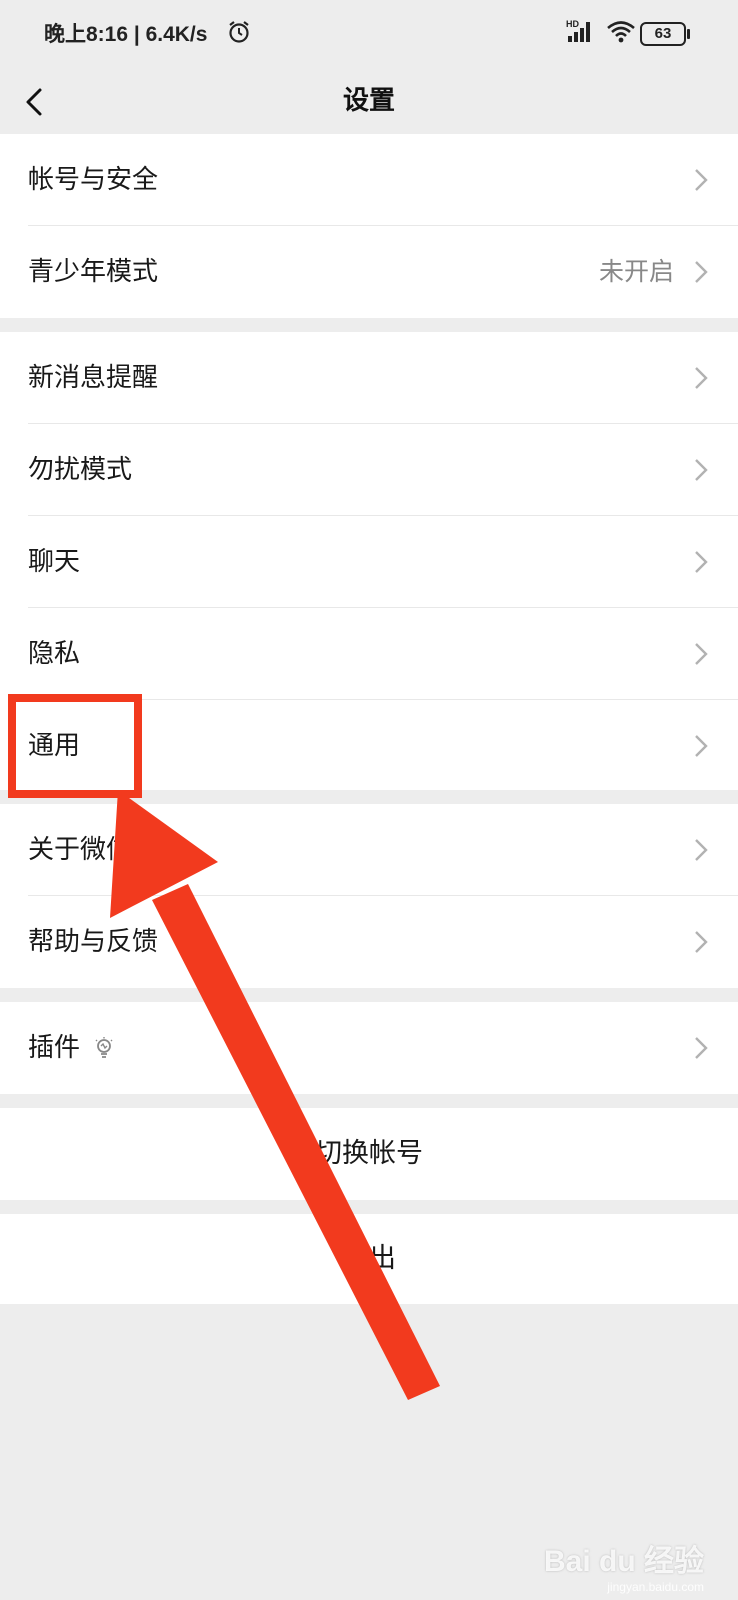  I want to click on navigation-bar: 设置, so click(369, 100).